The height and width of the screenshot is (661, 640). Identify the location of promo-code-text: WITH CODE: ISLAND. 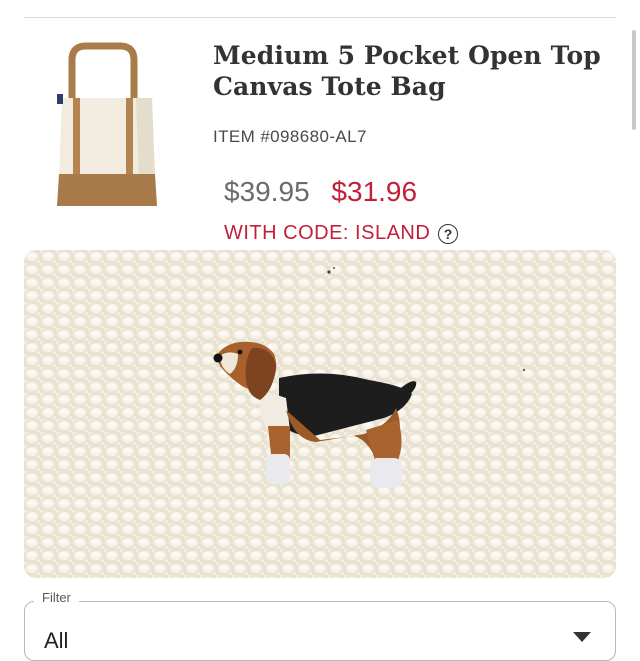
(327, 233).